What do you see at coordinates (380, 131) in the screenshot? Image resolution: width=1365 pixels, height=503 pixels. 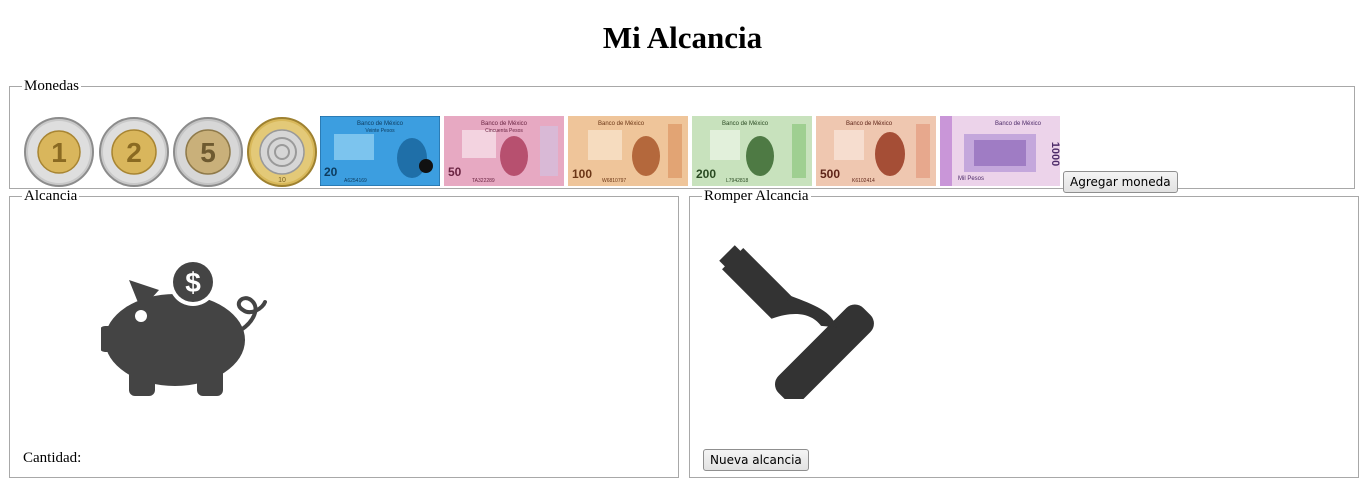 I see `svg-text: Veinte Pesos` at bounding box center [380, 131].